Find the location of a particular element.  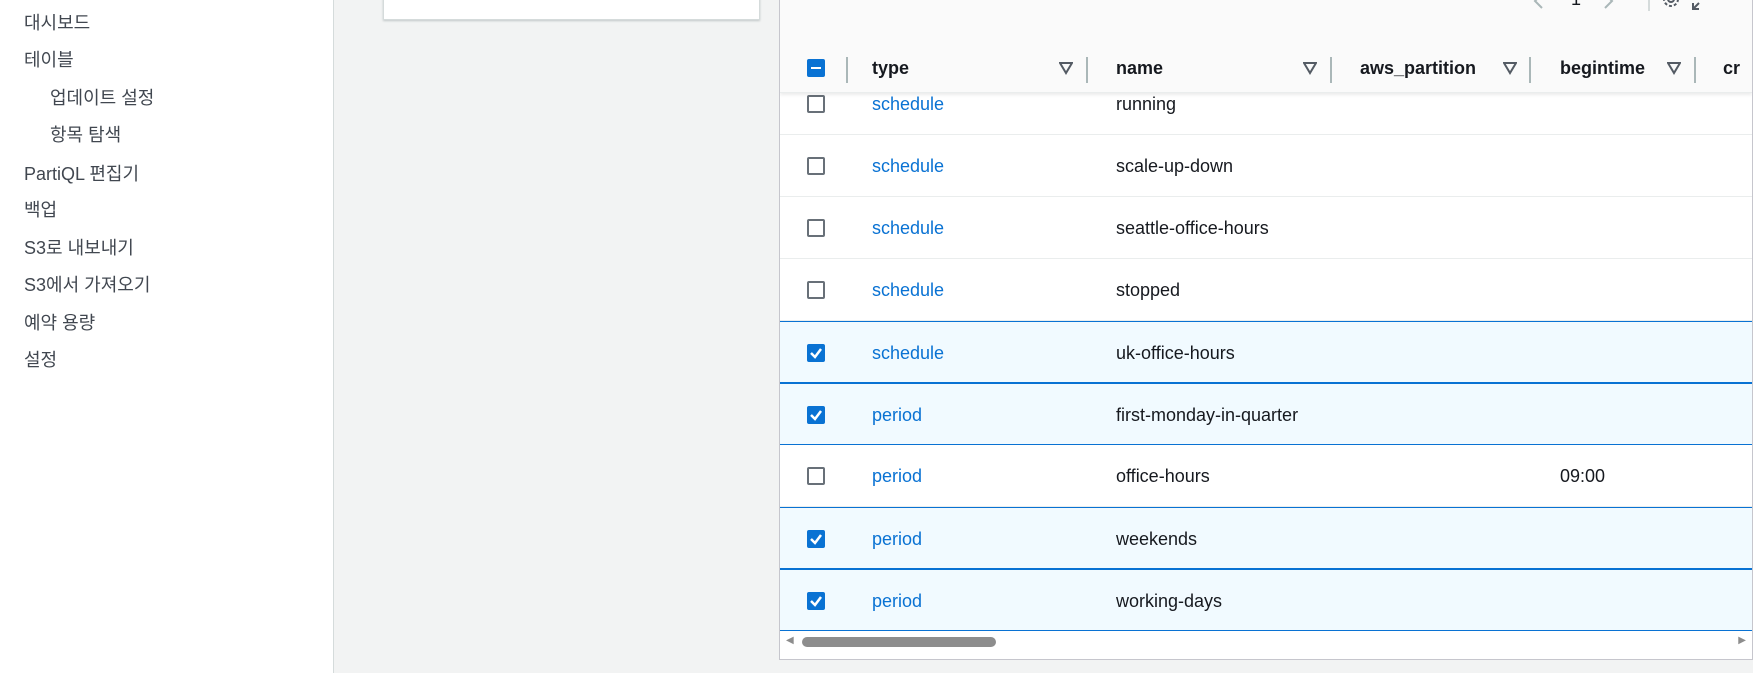

column-header-cr: cr is located at coordinates (1731, 68).